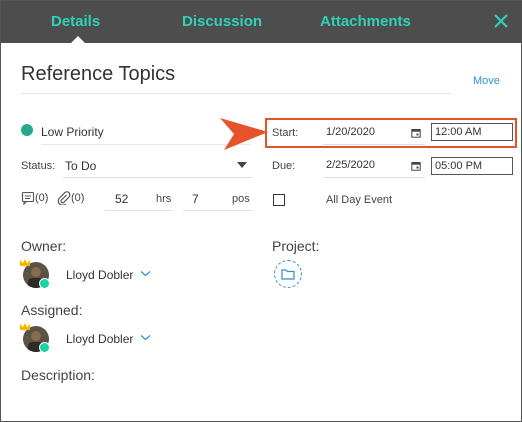 The height and width of the screenshot is (422, 522). Describe the element at coordinates (98, 74) in the screenshot. I see `task-title: Reference Topics` at that location.